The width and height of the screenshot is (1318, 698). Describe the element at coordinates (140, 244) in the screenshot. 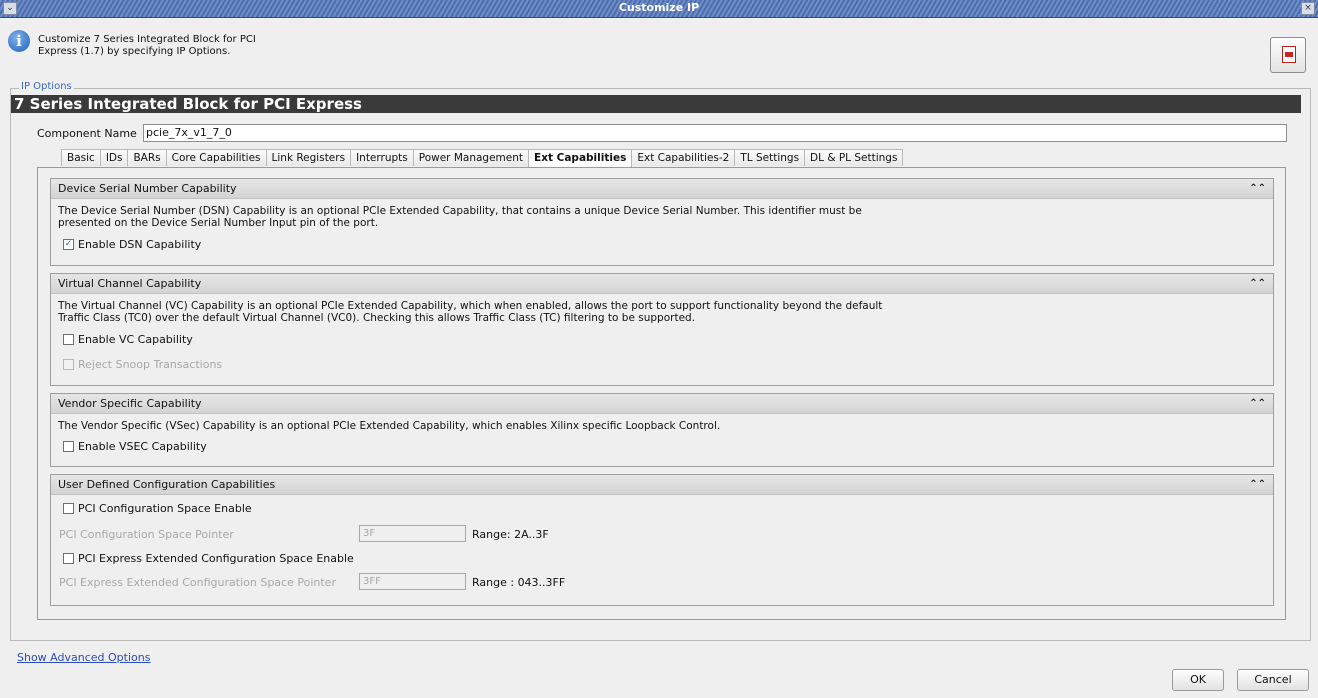

I see `enable-dsn-label: Enable DSN Capability` at that location.